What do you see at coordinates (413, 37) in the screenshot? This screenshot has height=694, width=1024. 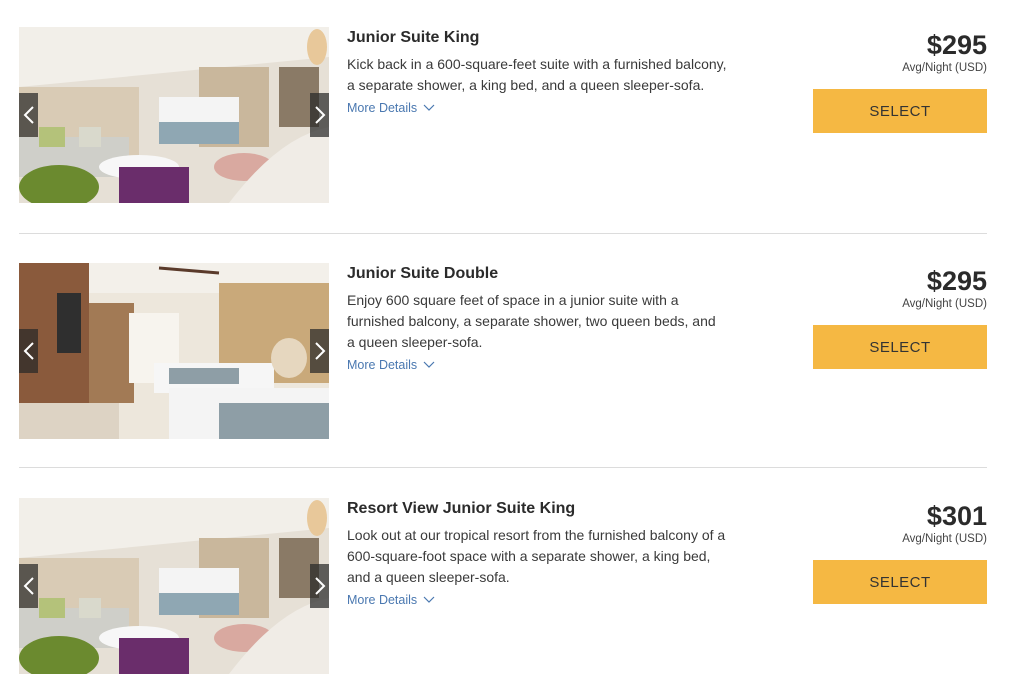 I see `room-title: Junior Suite King` at bounding box center [413, 37].